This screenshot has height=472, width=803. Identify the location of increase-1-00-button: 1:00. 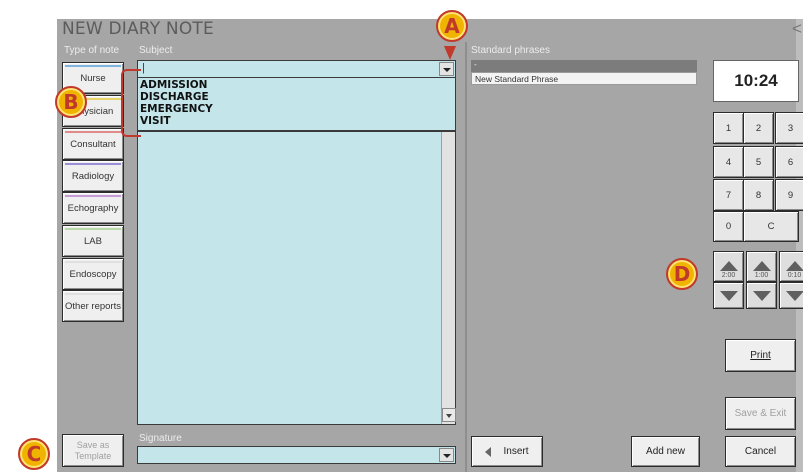
(761, 266).